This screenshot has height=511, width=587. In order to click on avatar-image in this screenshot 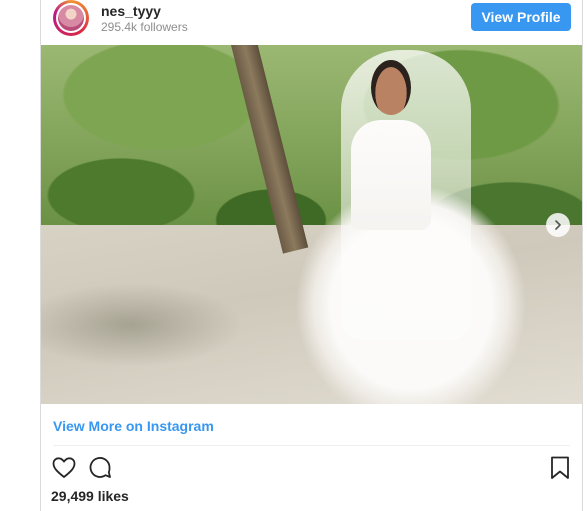, I will do `click(71, 18)`.